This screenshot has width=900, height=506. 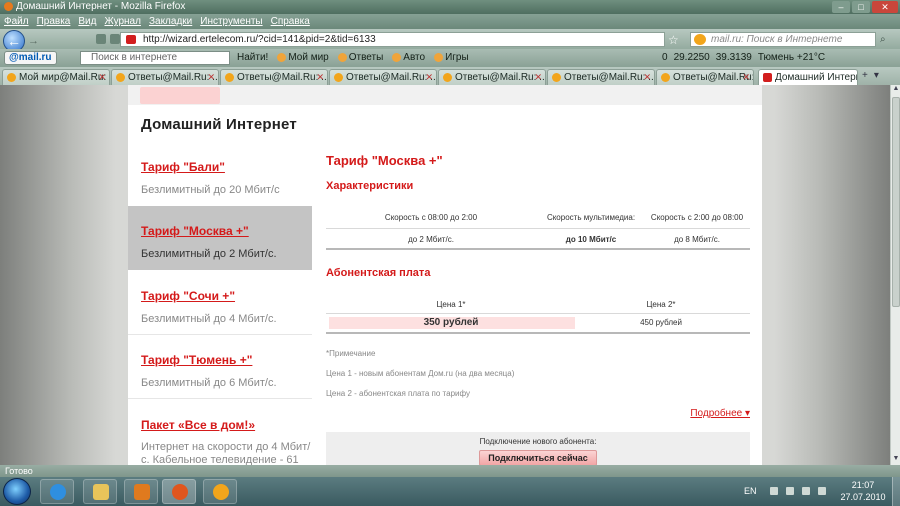 I want to click on top-nav-button, so click(x=180, y=95).